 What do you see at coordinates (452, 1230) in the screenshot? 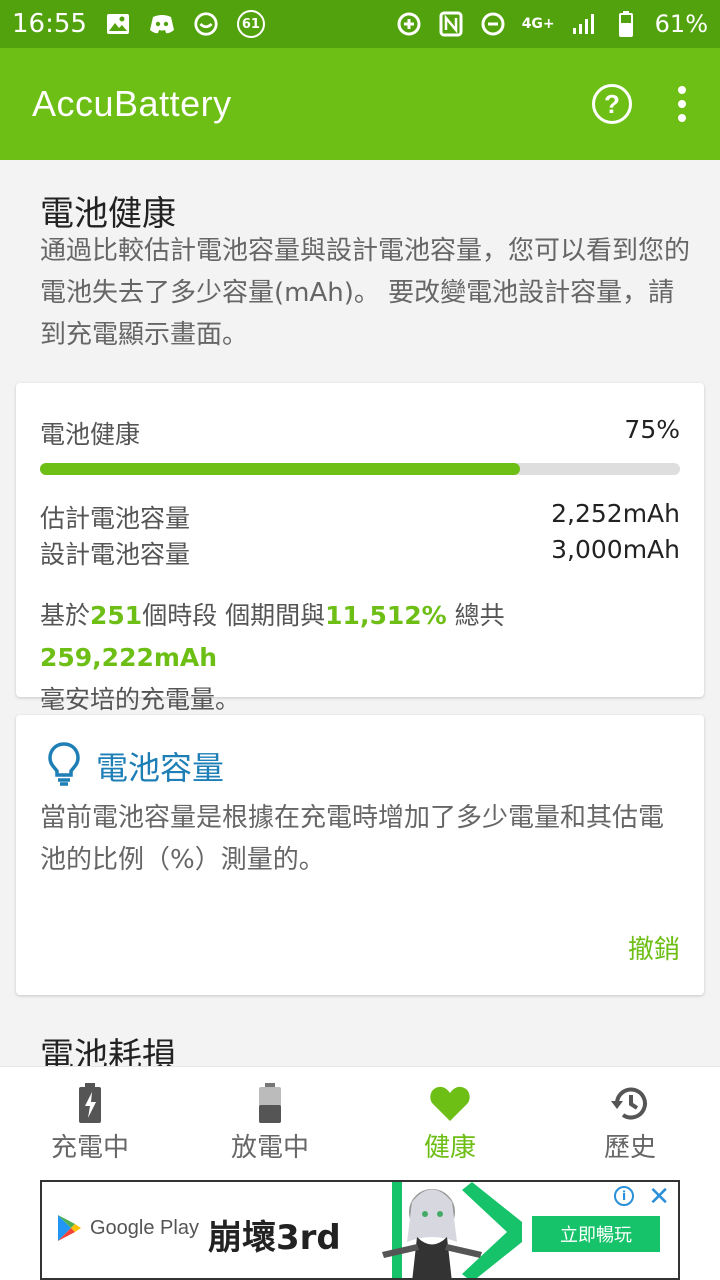
I see `ad-character-art` at bounding box center [452, 1230].